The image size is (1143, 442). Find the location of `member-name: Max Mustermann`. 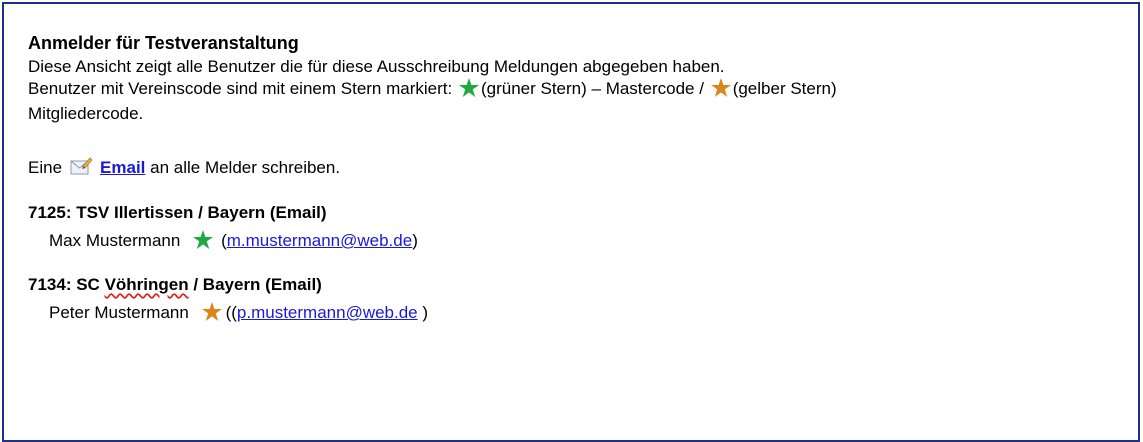

member-name: Max Mustermann is located at coordinates (115, 240).